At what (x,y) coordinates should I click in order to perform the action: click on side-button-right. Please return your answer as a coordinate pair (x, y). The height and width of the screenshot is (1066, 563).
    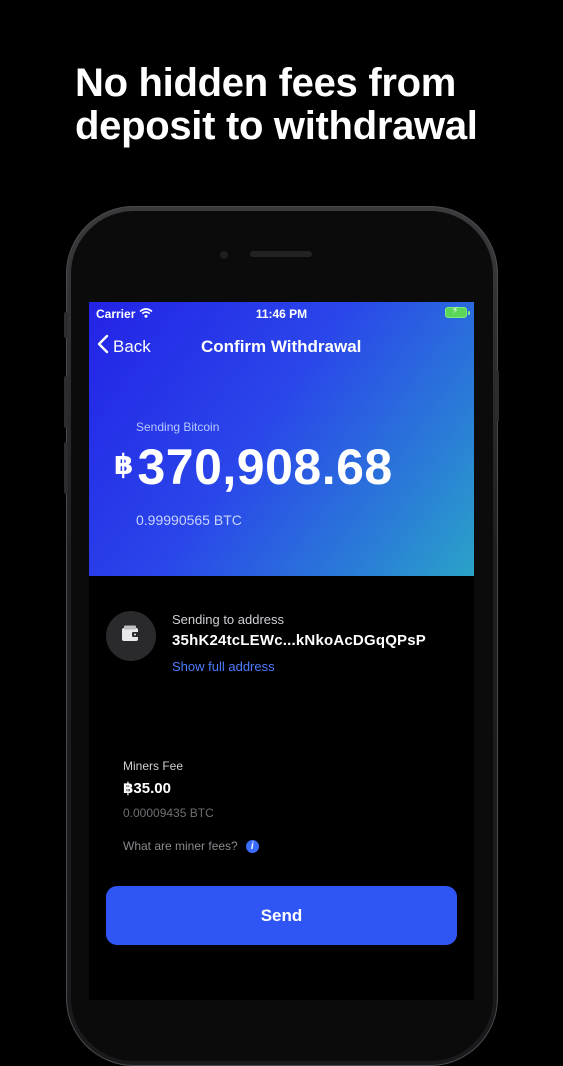
    Looking at the image, I should click on (497, 396).